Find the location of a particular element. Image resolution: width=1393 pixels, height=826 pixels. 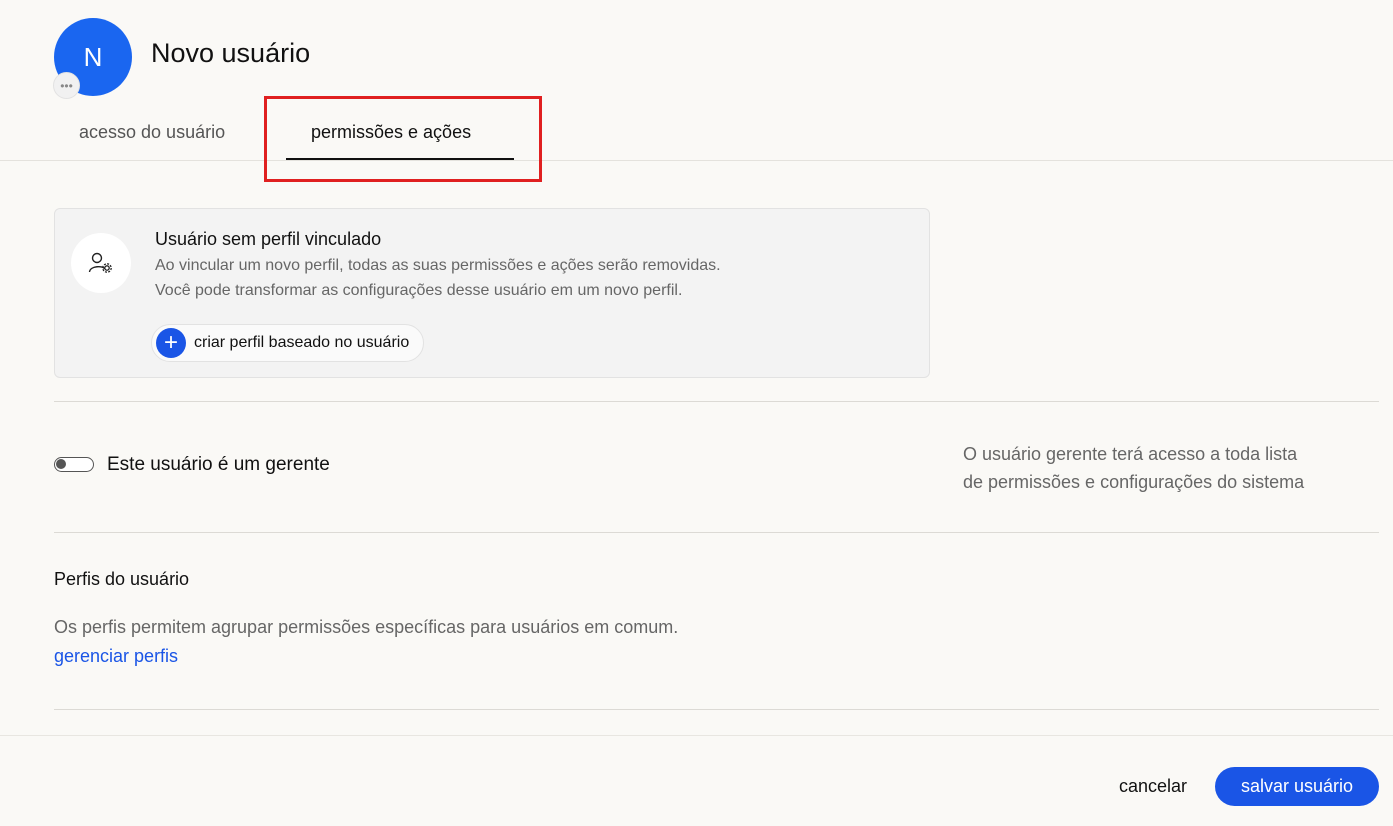

user-settings-icon is located at coordinates (101, 263).